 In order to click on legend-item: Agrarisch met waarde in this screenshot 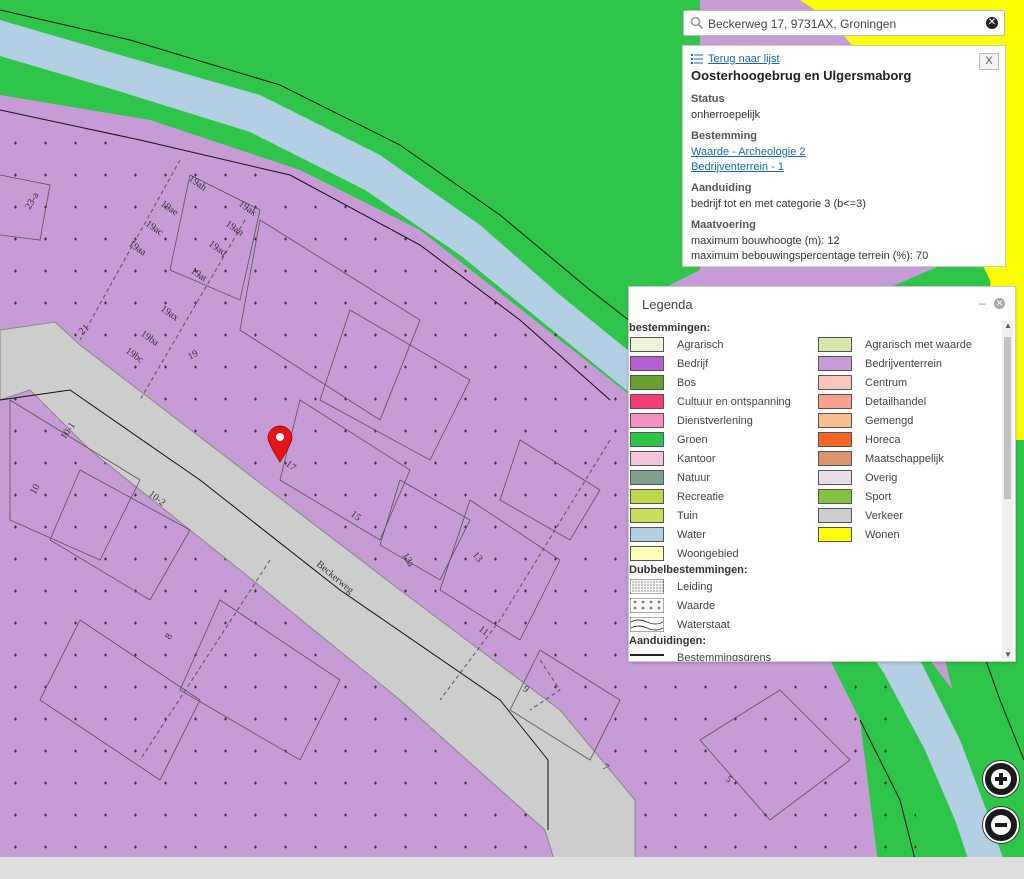, I will do `click(909, 344)`.